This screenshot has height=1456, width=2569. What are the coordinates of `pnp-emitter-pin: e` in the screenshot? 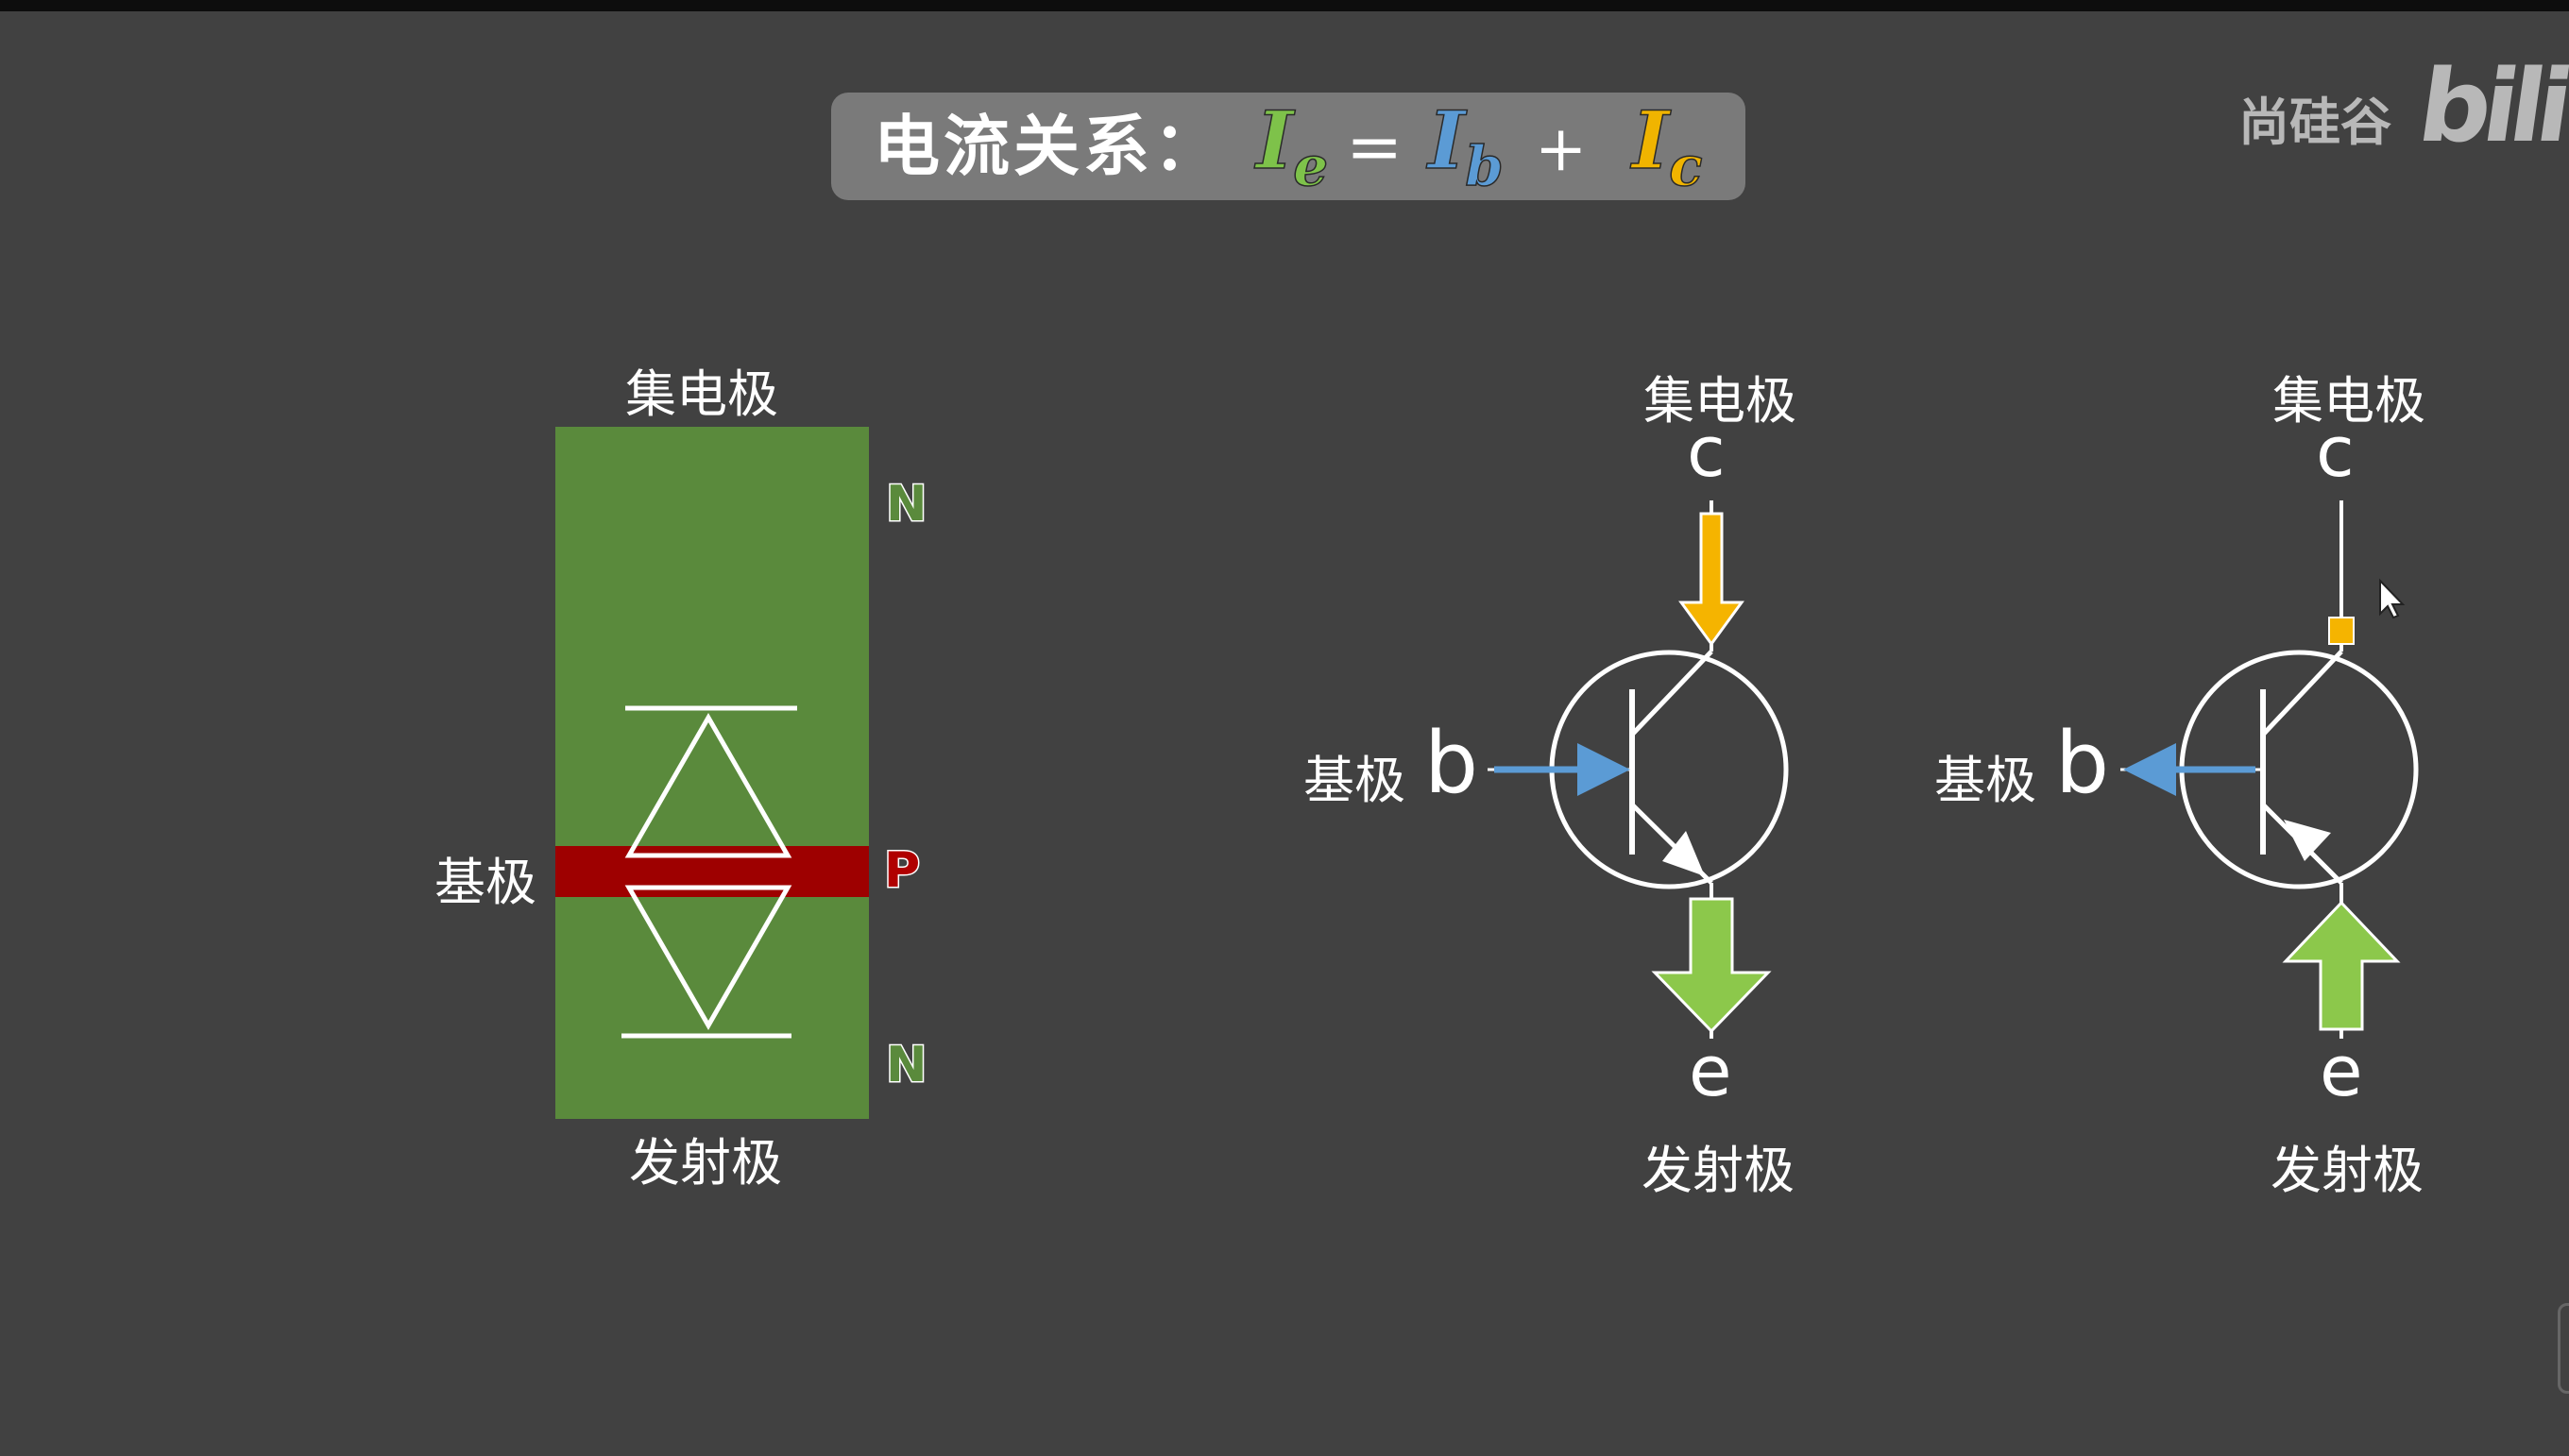 It's located at (2341, 1071).